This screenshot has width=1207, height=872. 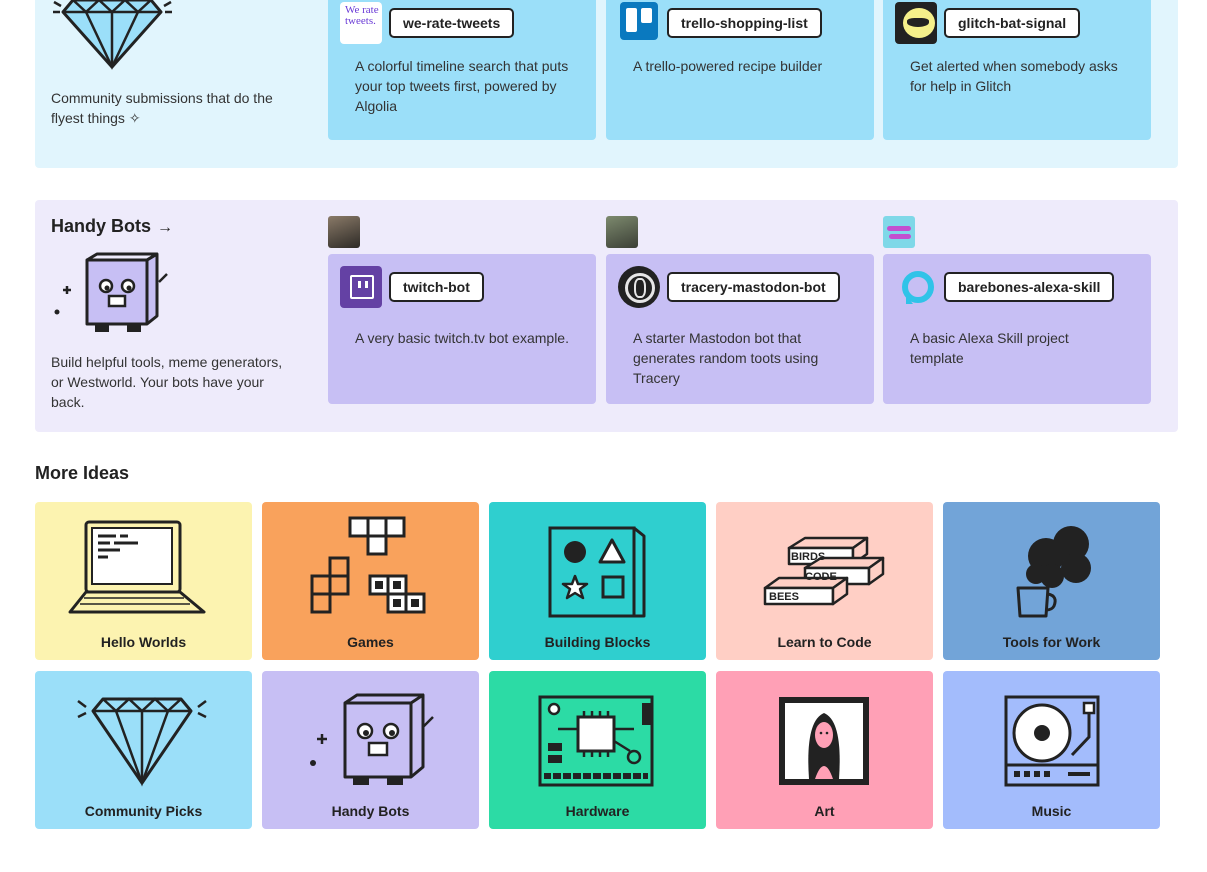 What do you see at coordinates (1052, 741) in the screenshot?
I see `turntable-icon` at bounding box center [1052, 741].